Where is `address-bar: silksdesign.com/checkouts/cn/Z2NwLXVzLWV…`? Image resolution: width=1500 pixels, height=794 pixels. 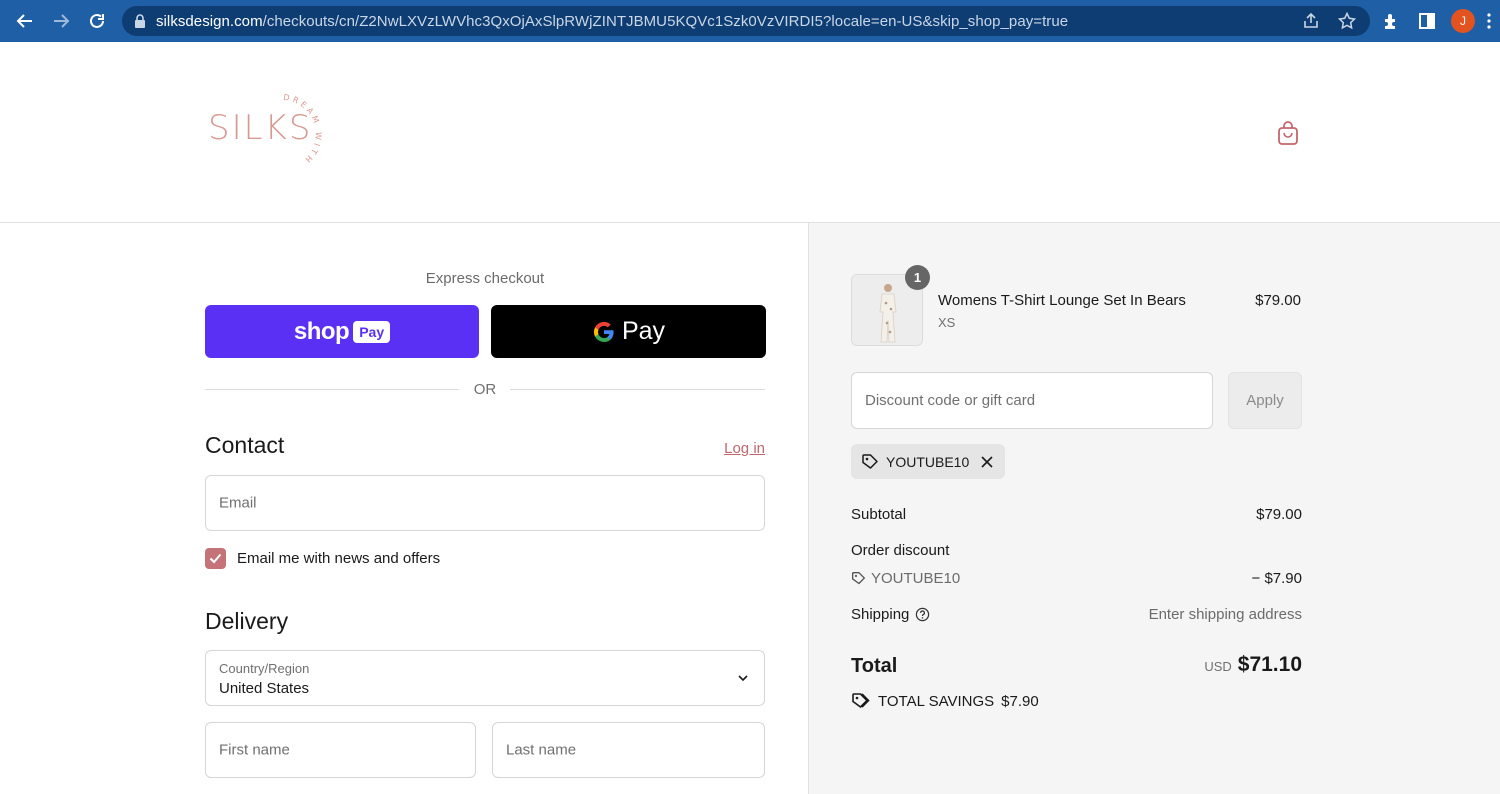 address-bar: silksdesign.com/checkouts/cn/Z2NwLXVzLWV… is located at coordinates (746, 21).